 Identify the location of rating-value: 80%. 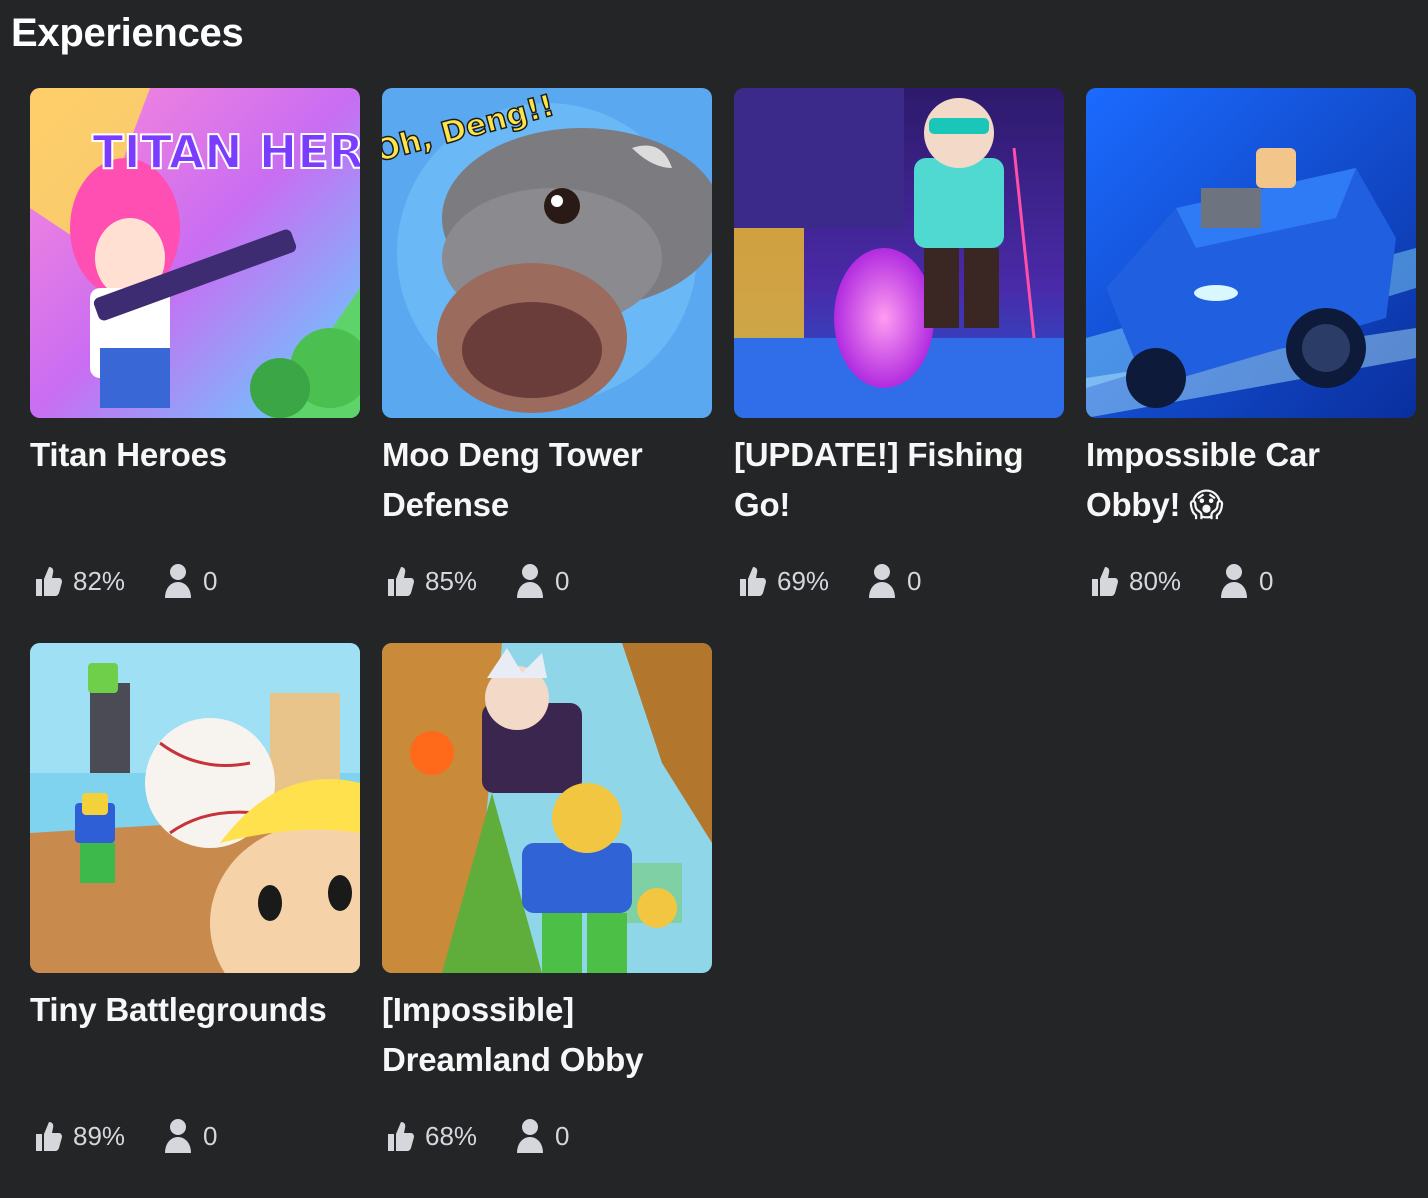
(1155, 580).